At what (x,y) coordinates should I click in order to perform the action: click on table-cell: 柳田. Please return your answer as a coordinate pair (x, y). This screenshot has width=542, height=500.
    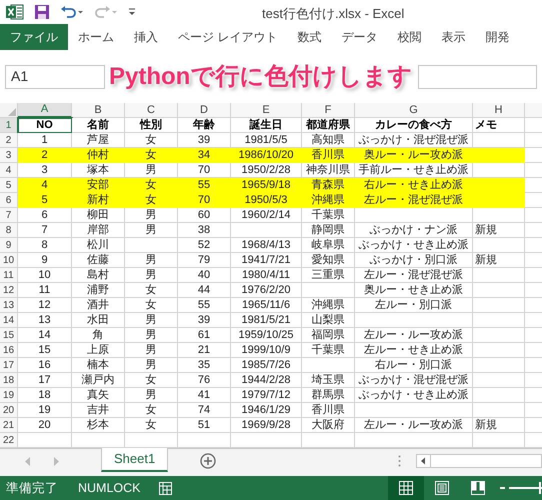
    Looking at the image, I should click on (98, 215).